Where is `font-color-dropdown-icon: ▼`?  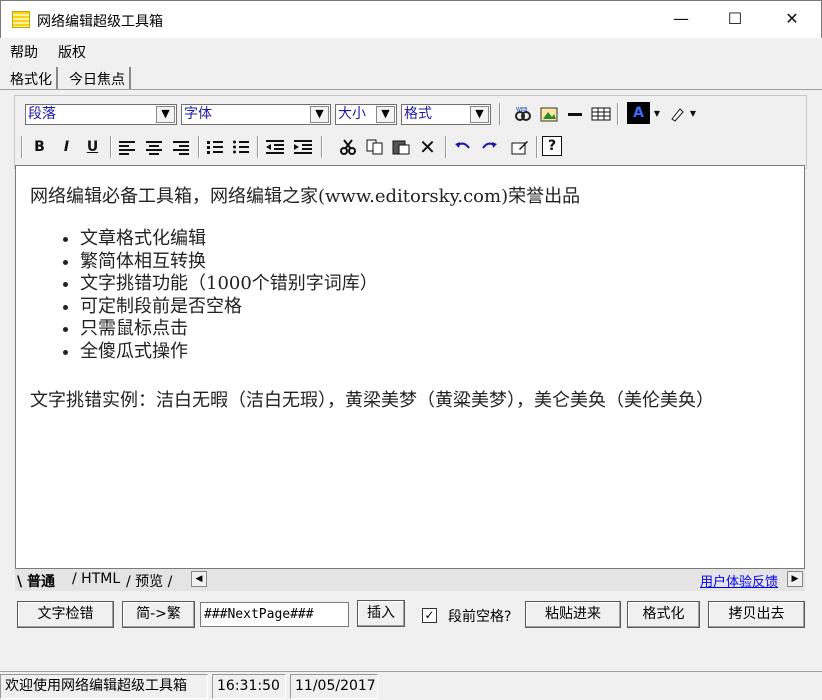 font-color-dropdown-icon: ▼ is located at coordinates (657, 114).